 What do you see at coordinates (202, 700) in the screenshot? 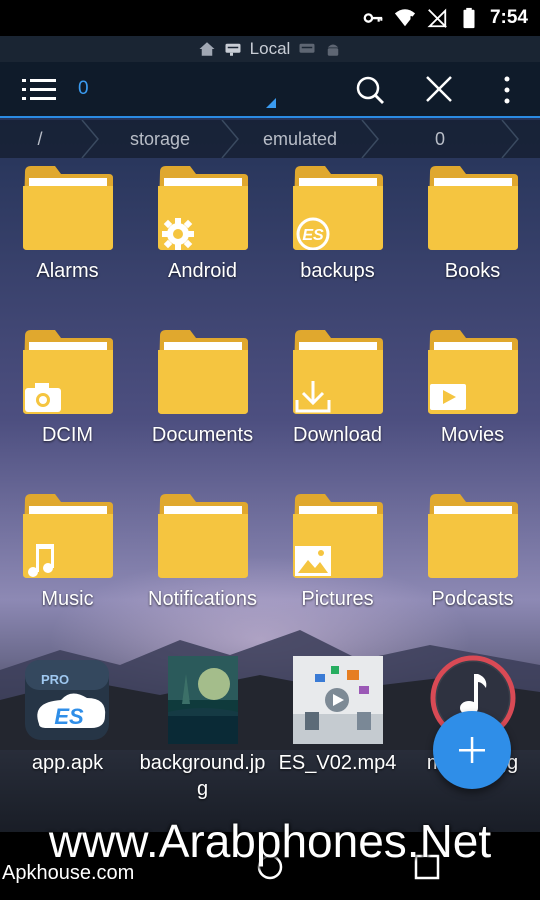
I see `image-thumbnail` at bounding box center [202, 700].